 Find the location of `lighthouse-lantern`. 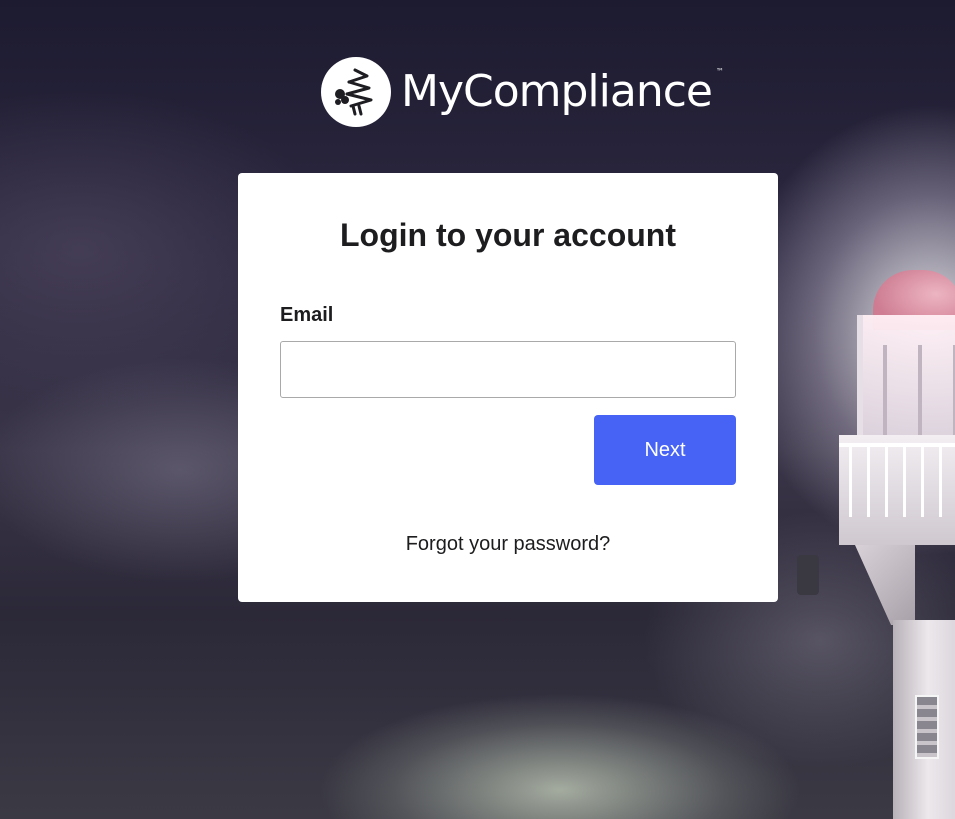

lighthouse-lantern is located at coordinates (906, 375).